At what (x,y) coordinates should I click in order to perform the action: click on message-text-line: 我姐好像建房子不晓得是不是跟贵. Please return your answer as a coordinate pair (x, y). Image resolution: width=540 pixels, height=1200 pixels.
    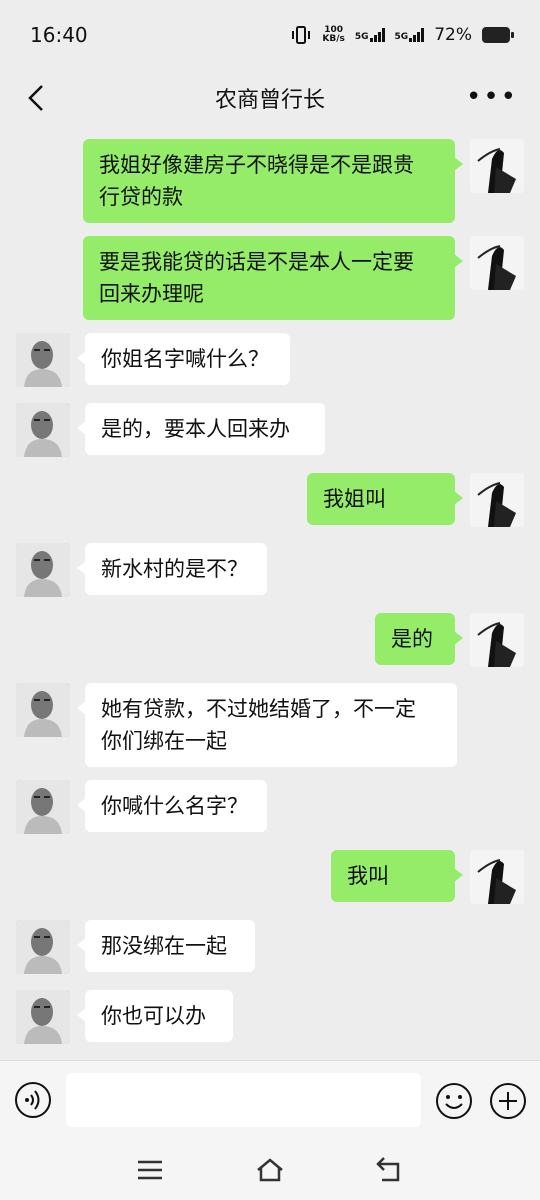
    Looking at the image, I should click on (256, 165).